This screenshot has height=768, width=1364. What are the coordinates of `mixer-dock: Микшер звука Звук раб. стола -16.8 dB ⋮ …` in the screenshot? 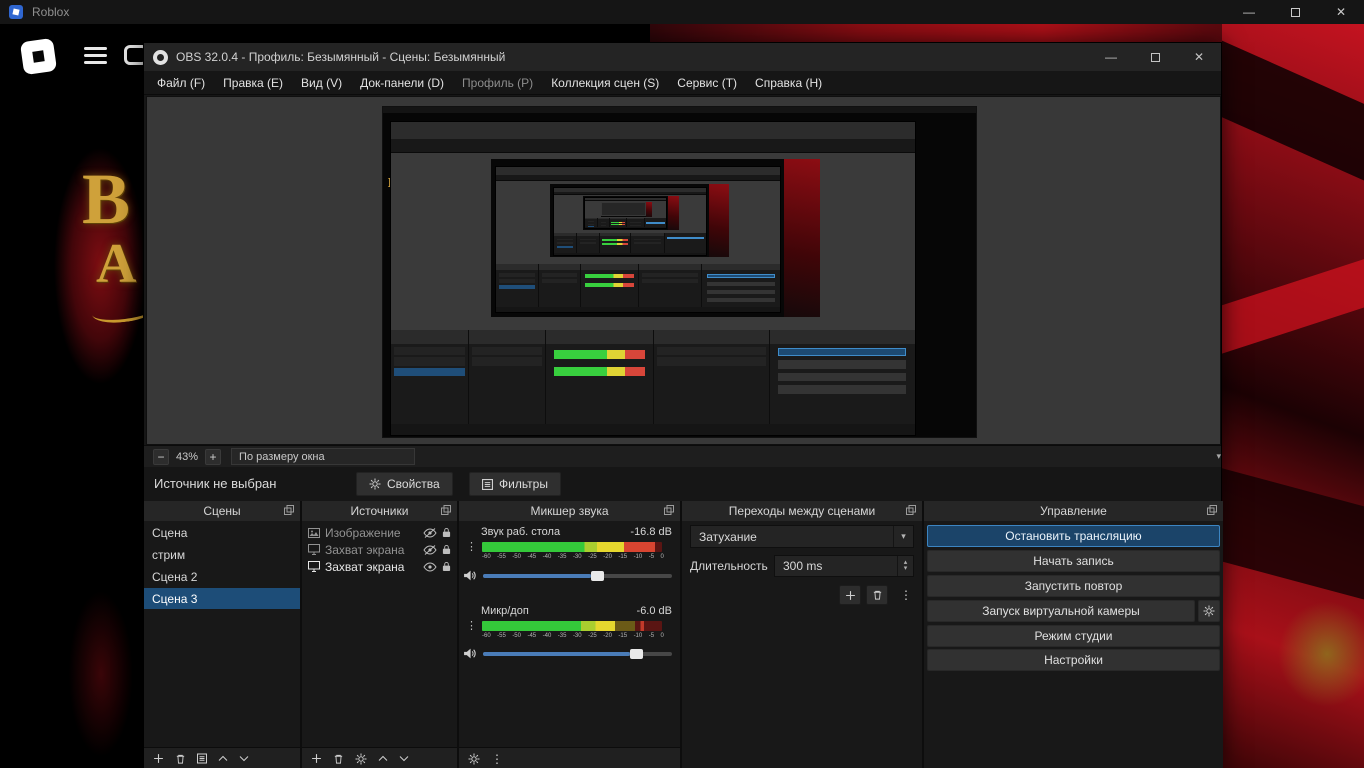 It's located at (569, 634).